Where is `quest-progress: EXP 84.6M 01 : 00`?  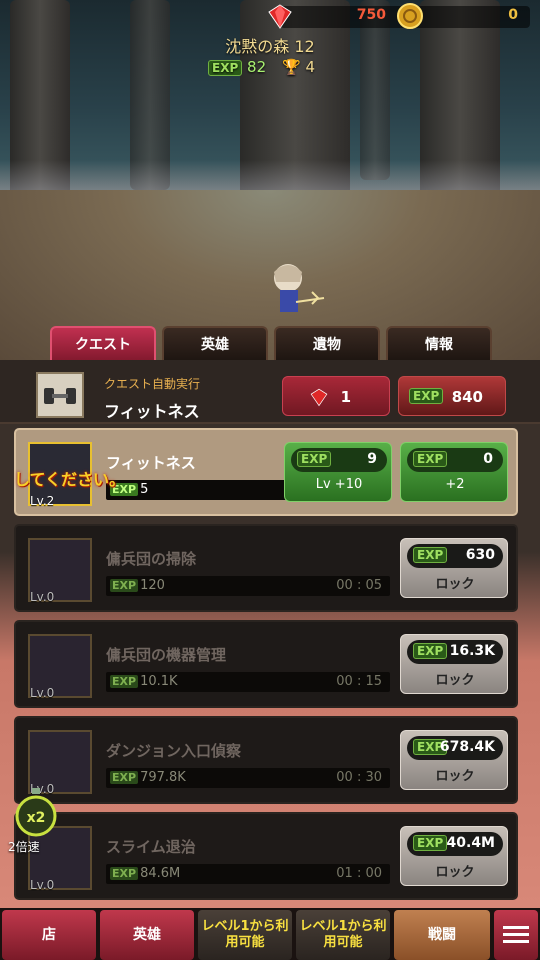
quest-progress: EXP 84.6M 01 : 00 is located at coordinates (248, 874).